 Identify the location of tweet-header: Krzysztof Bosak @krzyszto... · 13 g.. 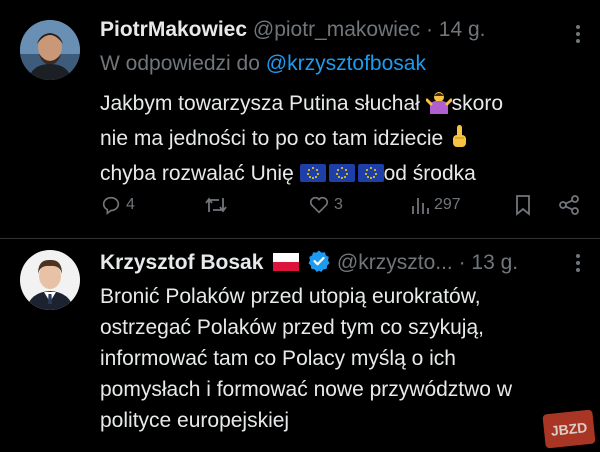
(309, 265).